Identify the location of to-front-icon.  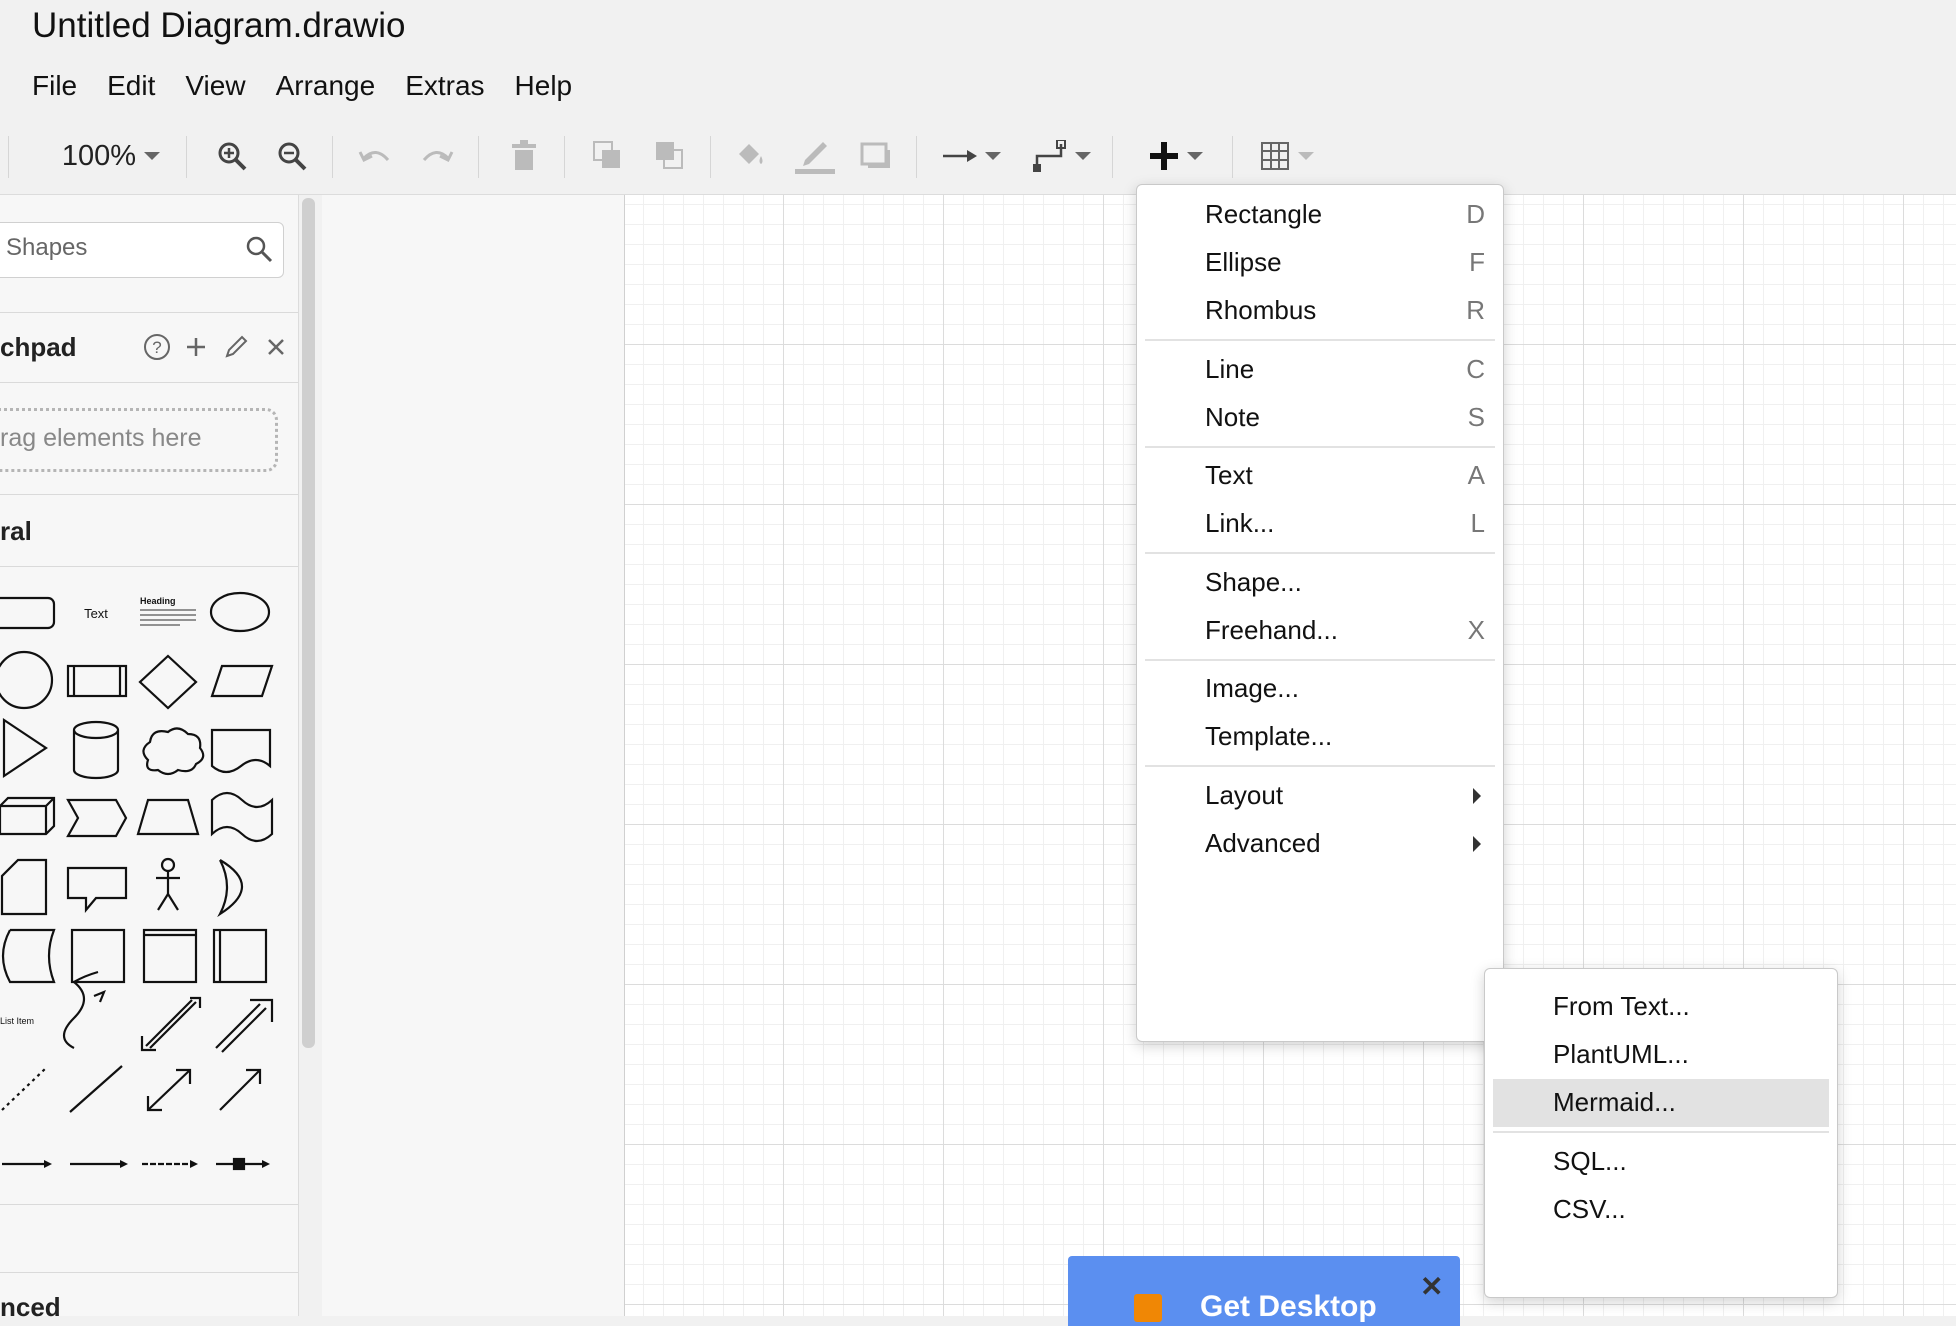
(606, 154).